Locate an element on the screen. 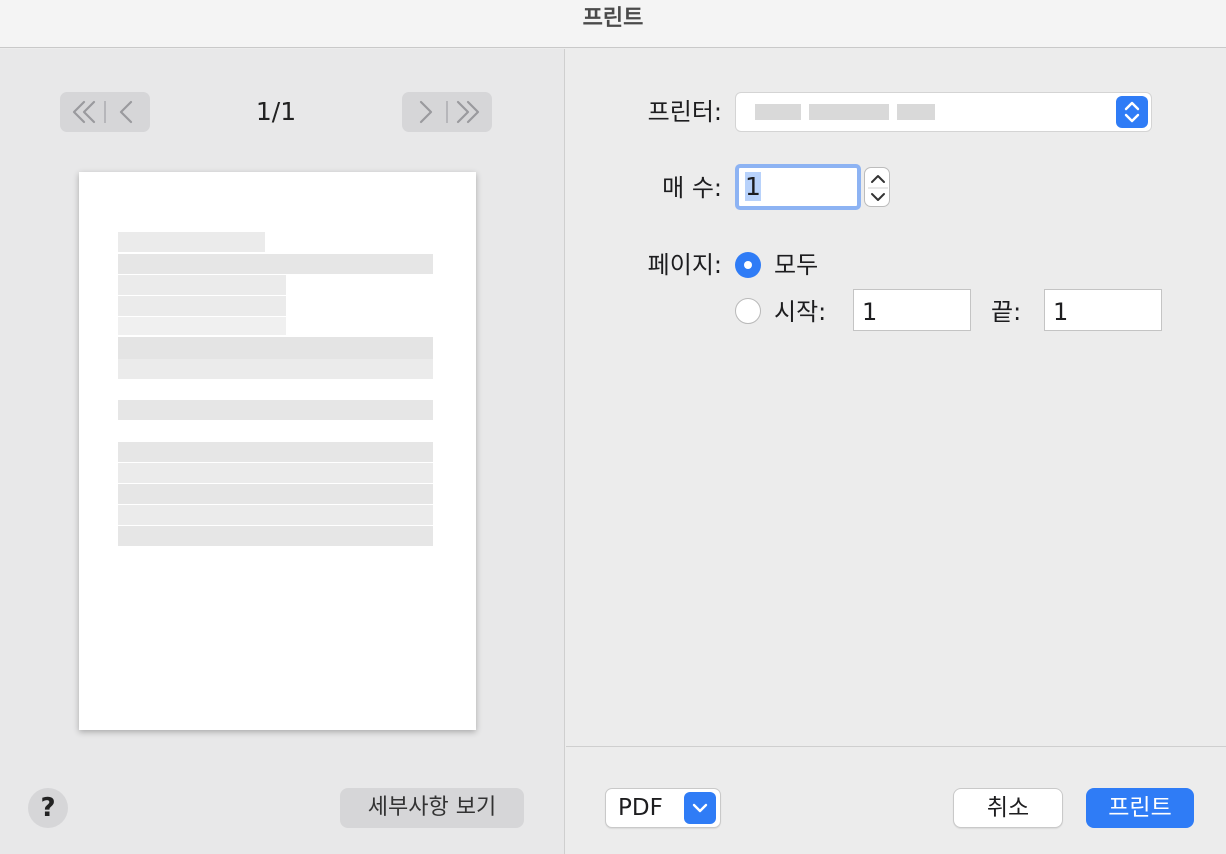 The height and width of the screenshot is (854, 1226). print-button: 프린트 is located at coordinates (1140, 808).